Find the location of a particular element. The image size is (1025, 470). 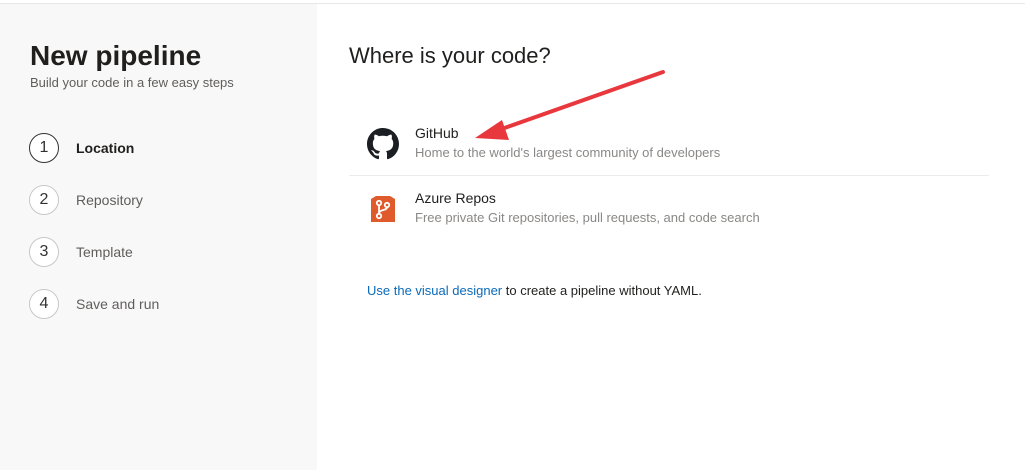

main-heading: Where is your code? is located at coordinates (450, 55).